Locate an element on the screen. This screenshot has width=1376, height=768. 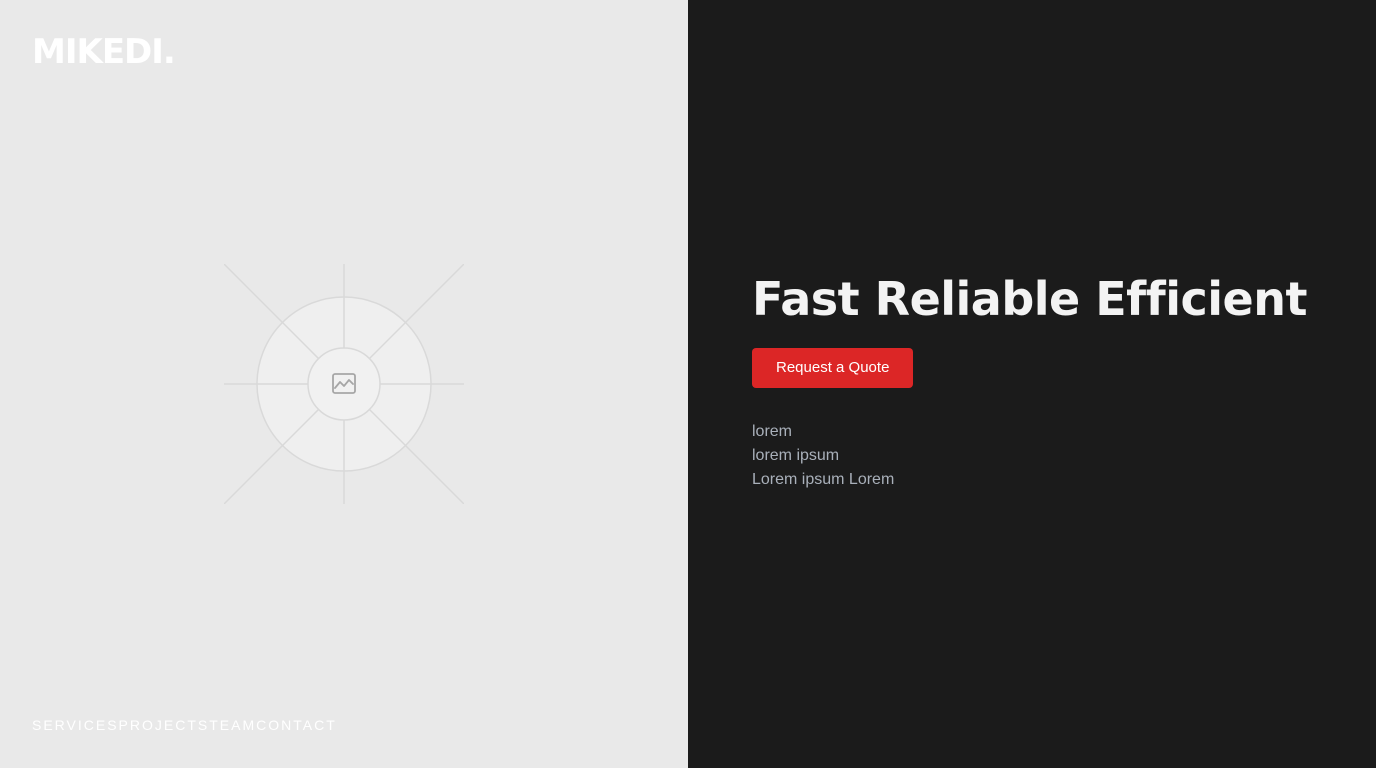
image-placeholder-graphic is located at coordinates (344, 384).